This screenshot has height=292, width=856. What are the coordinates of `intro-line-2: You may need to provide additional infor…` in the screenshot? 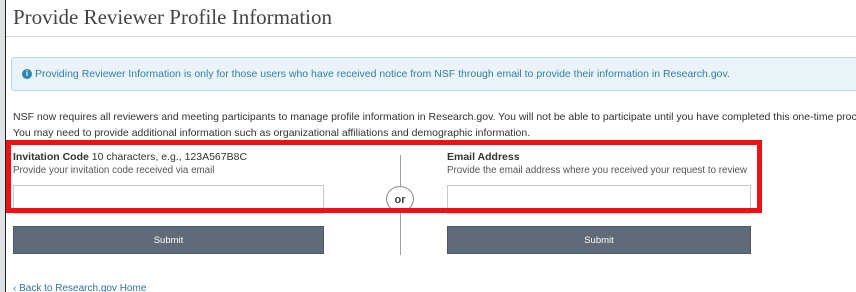 It's located at (272, 133).